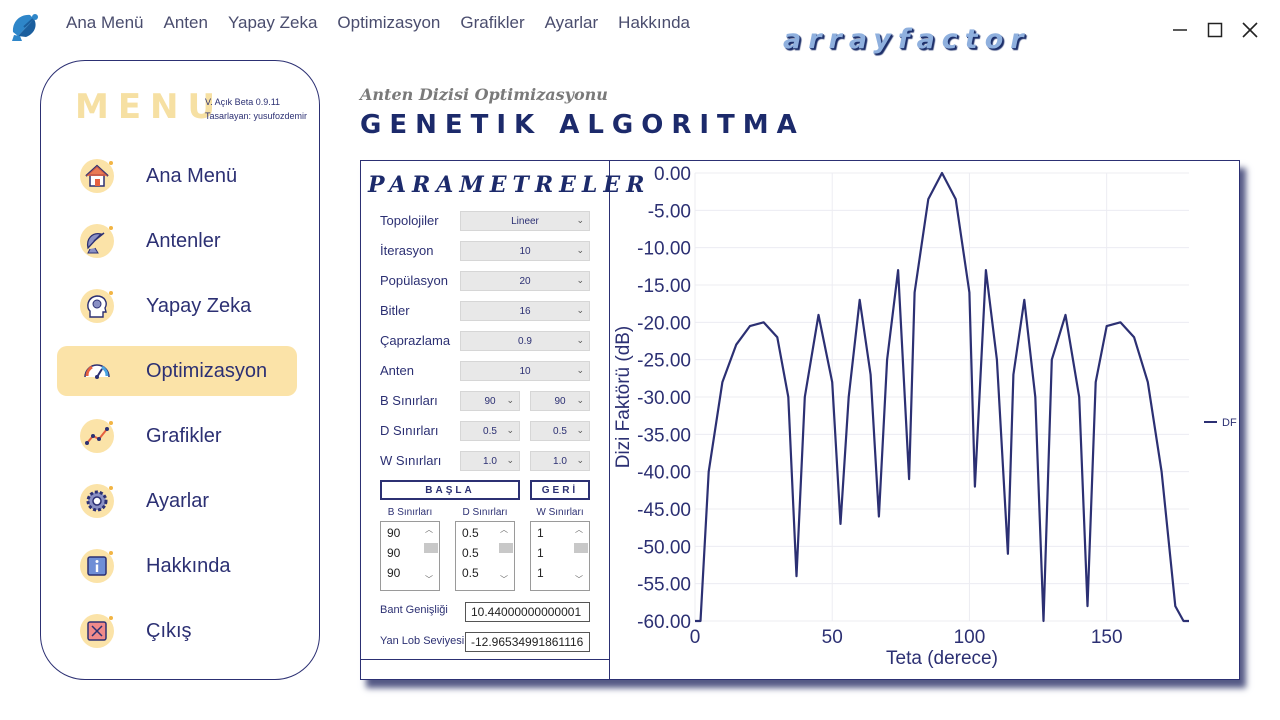  What do you see at coordinates (695, 637) in the screenshot?
I see `x-tick-label: 0` at bounding box center [695, 637].